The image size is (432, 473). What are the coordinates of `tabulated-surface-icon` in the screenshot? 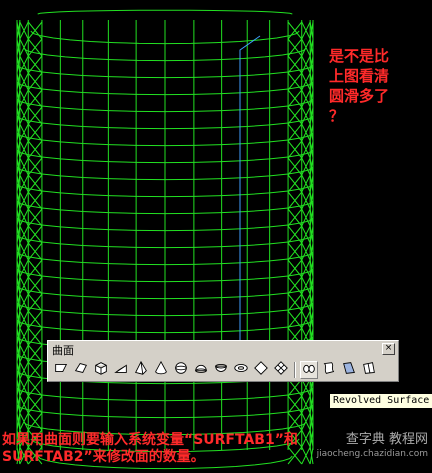 It's located at (329, 370).